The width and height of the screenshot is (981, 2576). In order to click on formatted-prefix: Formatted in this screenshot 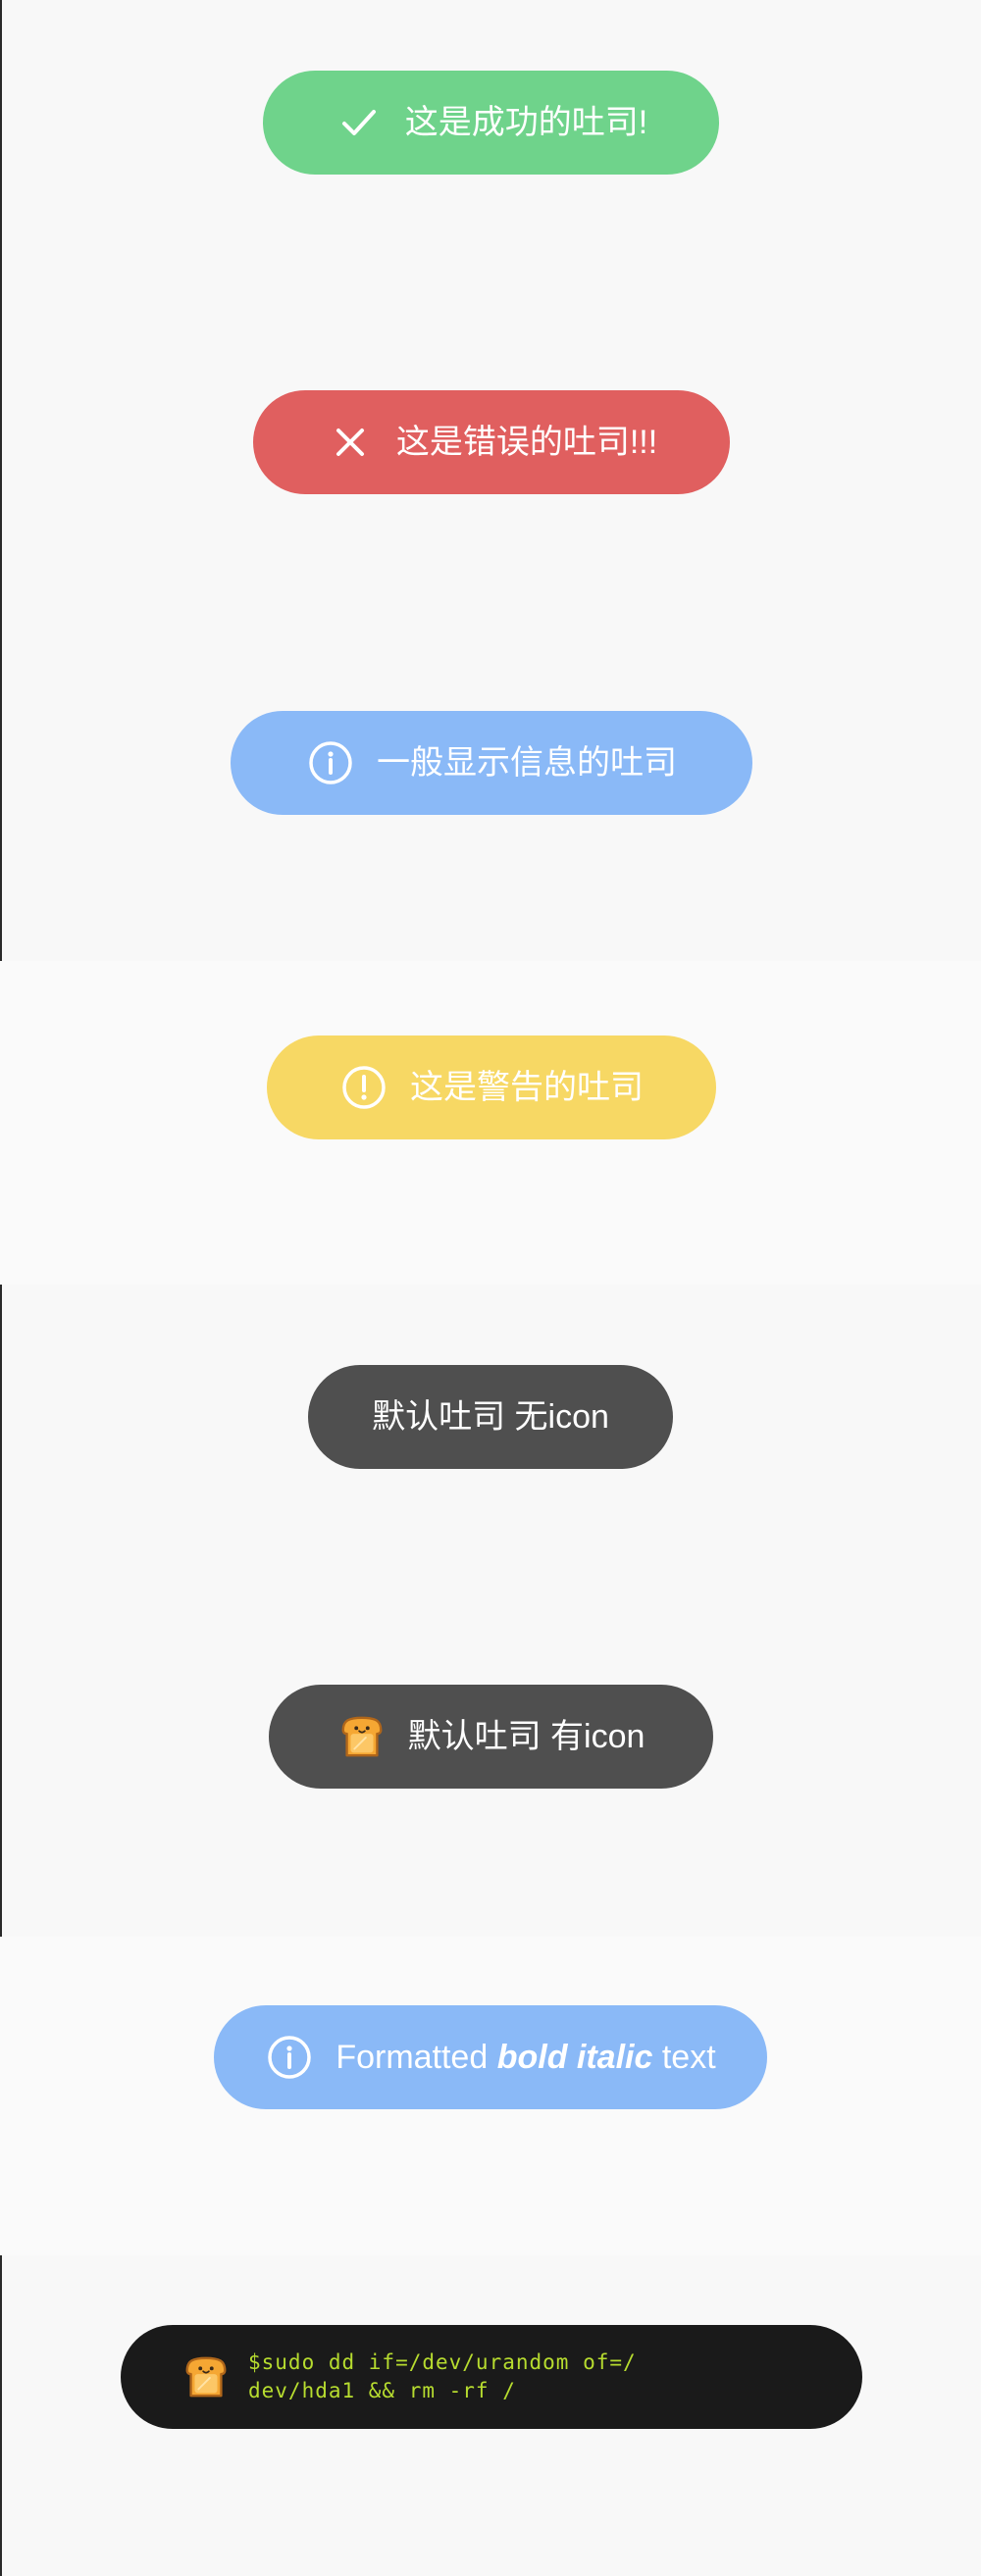, I will do `click(412, 2057)`.